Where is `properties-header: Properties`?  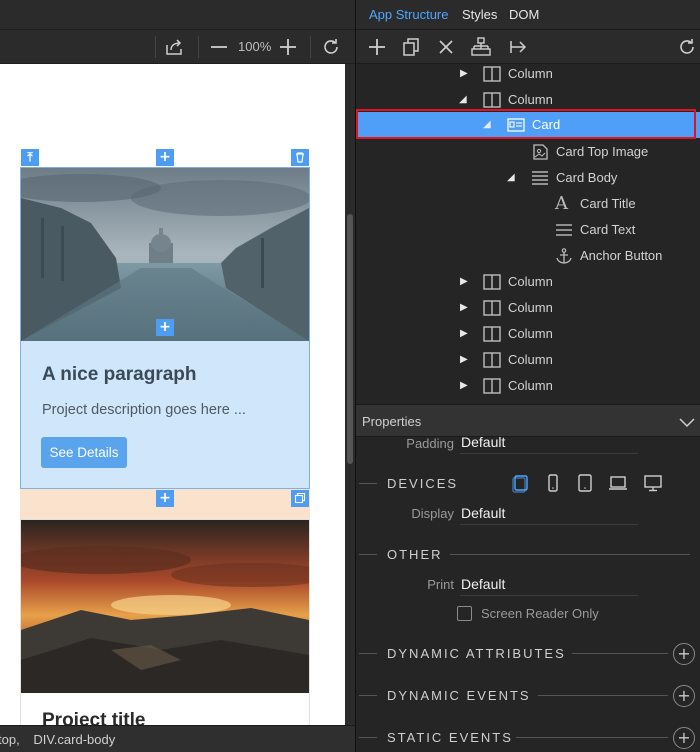 properties-header: Properties is located at coordinates (528, 420).